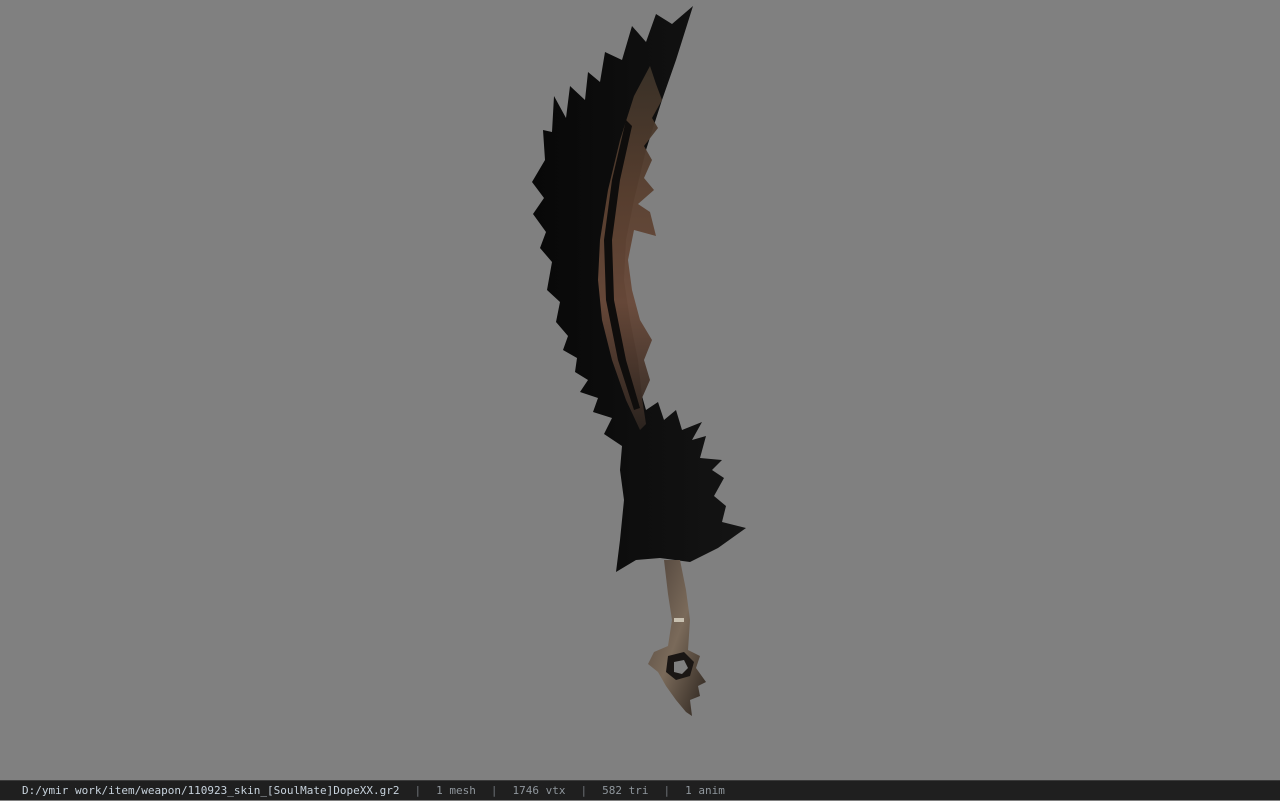  What do you see at coordinates (456, 790) in the screenshot?
I see `mesh-count: 1 mesh` at bounding box center [456, 790].